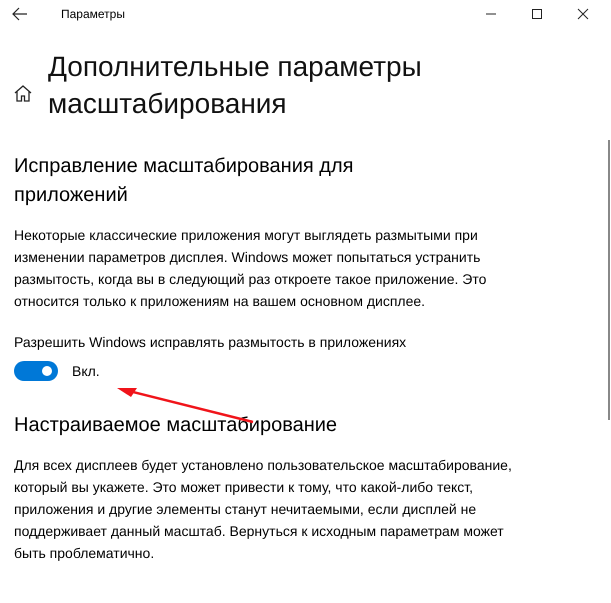 The image size is (611, 603). Describe the element at coordinates (263, 509) in the screenshot. I see `section-description: Для всех дисплеев будет установлено пользовательское масштабирование, который вы укажете. Это может привести к тому, что какой-либо текст, приложения и другие элементы станут нечитаемыми, если дисплей не поддерживает данный масштаб. Вернуться к исходным параметрам может быть проблематично.` at that location.